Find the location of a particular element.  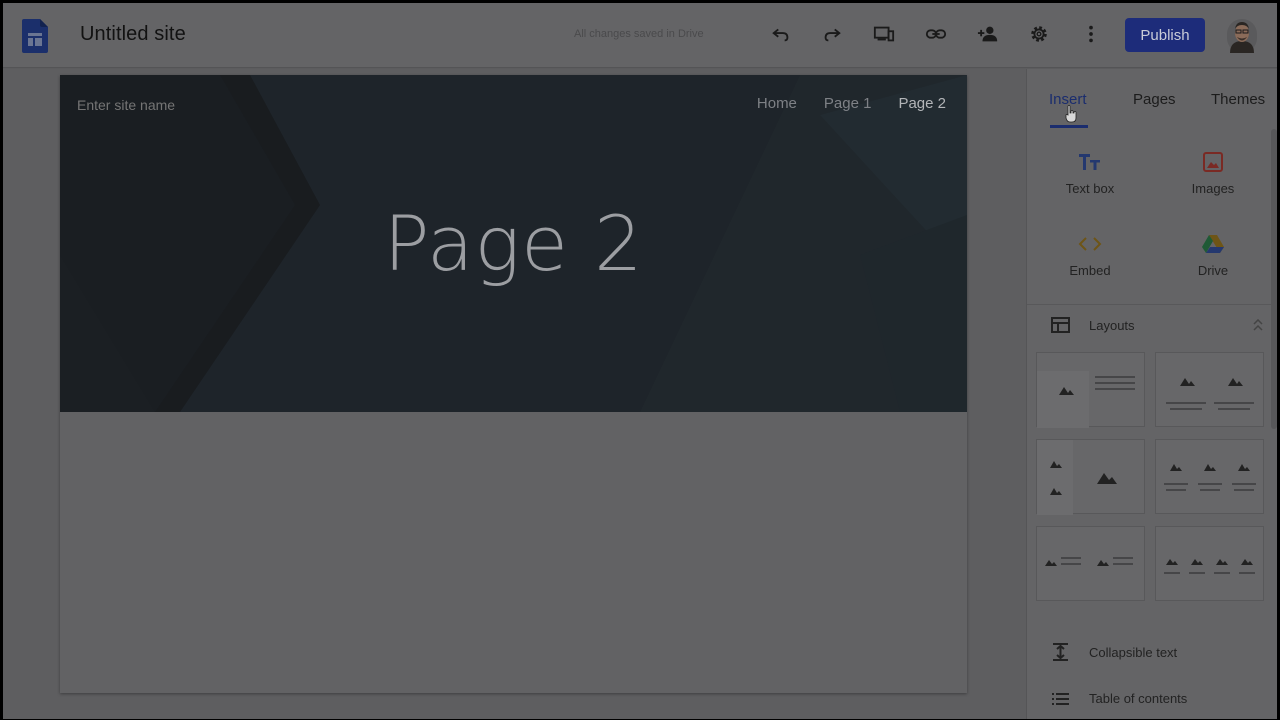

insert-collapsible-text-button: Collapsible text is located at coordinates (1114, 652).